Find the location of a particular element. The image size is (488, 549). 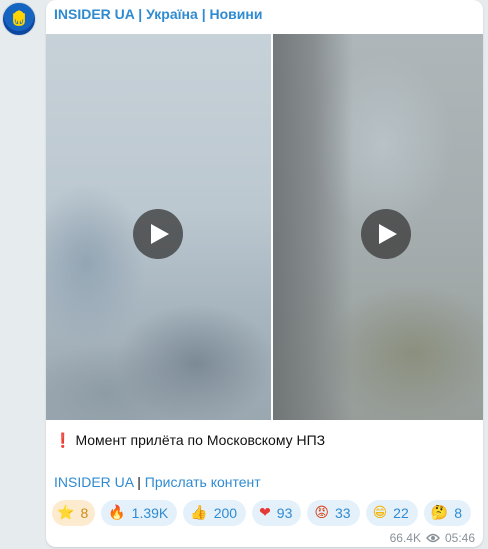

exclamation-icon: ❗ is located at coordinates (63, 440).